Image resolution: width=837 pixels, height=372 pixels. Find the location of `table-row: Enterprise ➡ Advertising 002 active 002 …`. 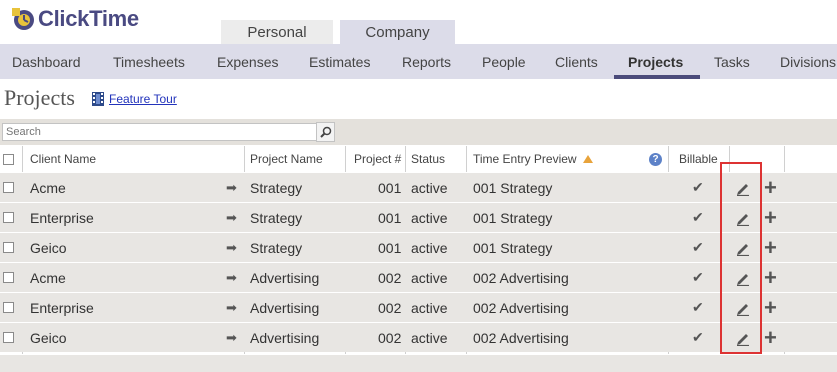

table-row: Enterprise ➡ Advertising 002 active 002 … is located at coordinates (418, 307).